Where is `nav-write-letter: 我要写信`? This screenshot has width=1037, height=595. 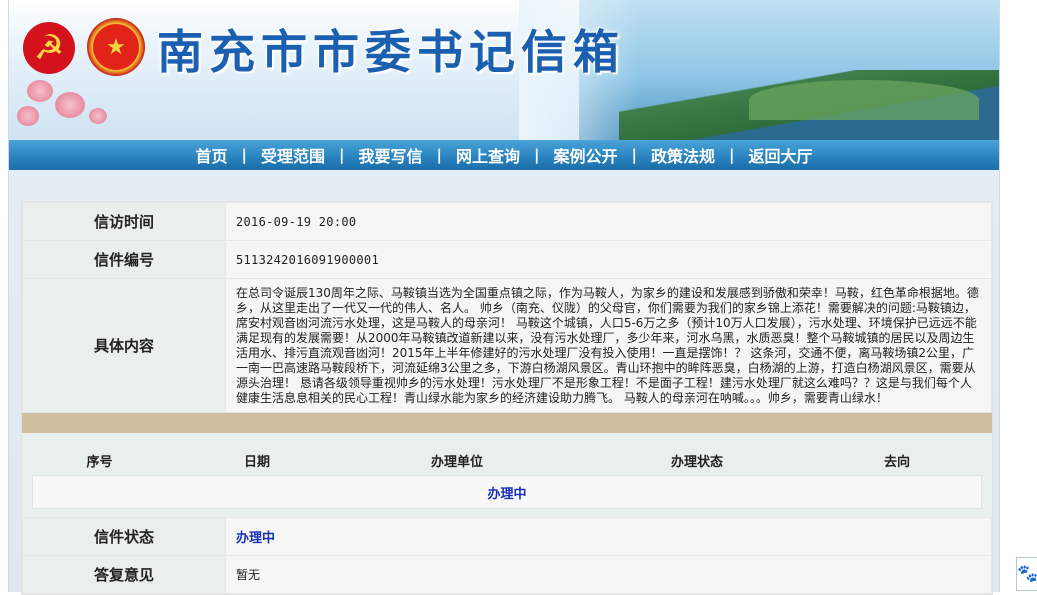
nav-write-letter: 我要写信 is located at coordinates (390, 155).